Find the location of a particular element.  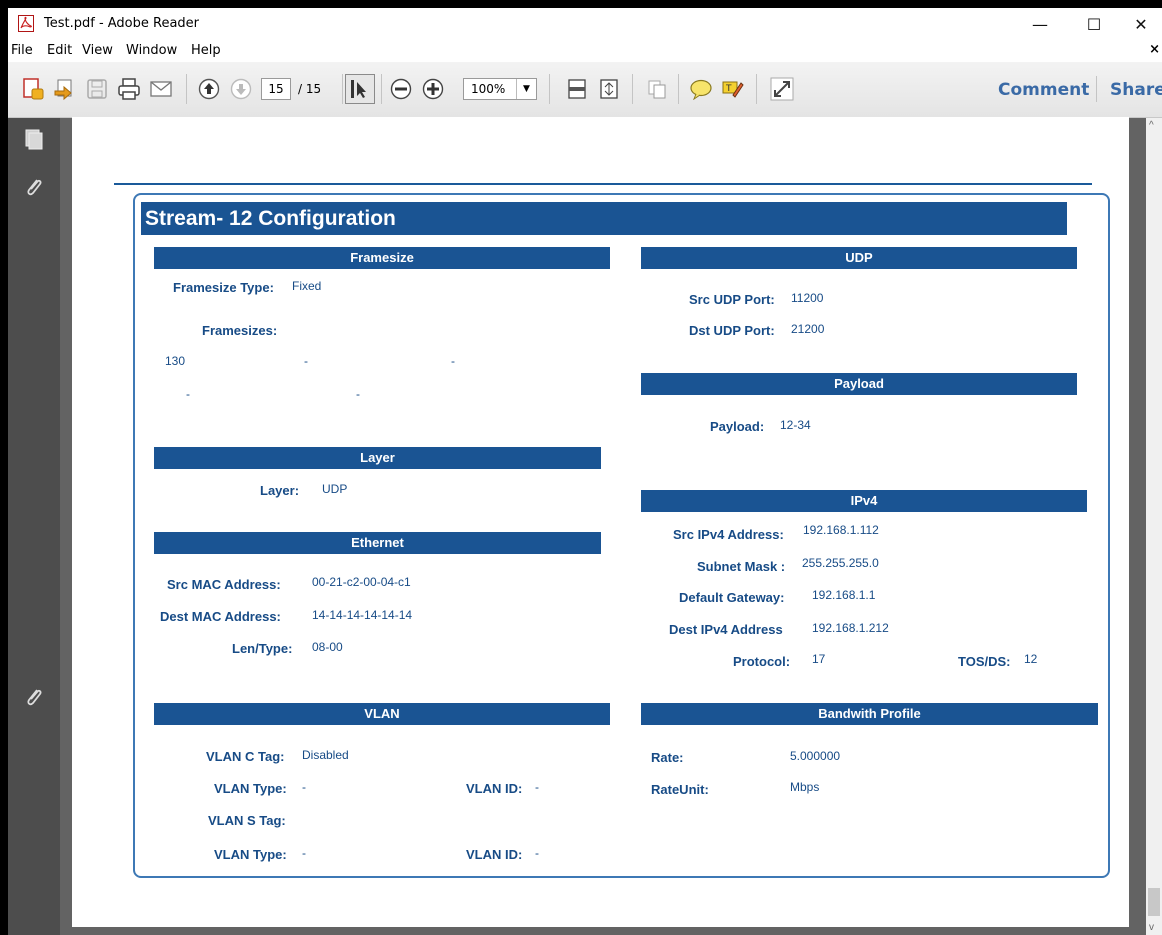

src-mac-label: Src MAC Address: is located at coordinates (224, 584).